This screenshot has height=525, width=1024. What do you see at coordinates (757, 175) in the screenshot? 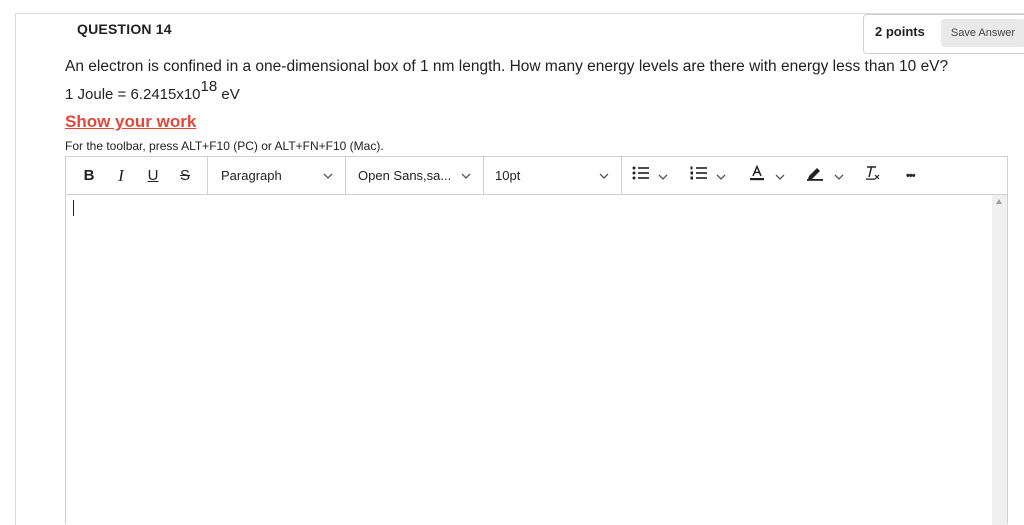
I see `text-color-icon` at bounding box center [757, 175].